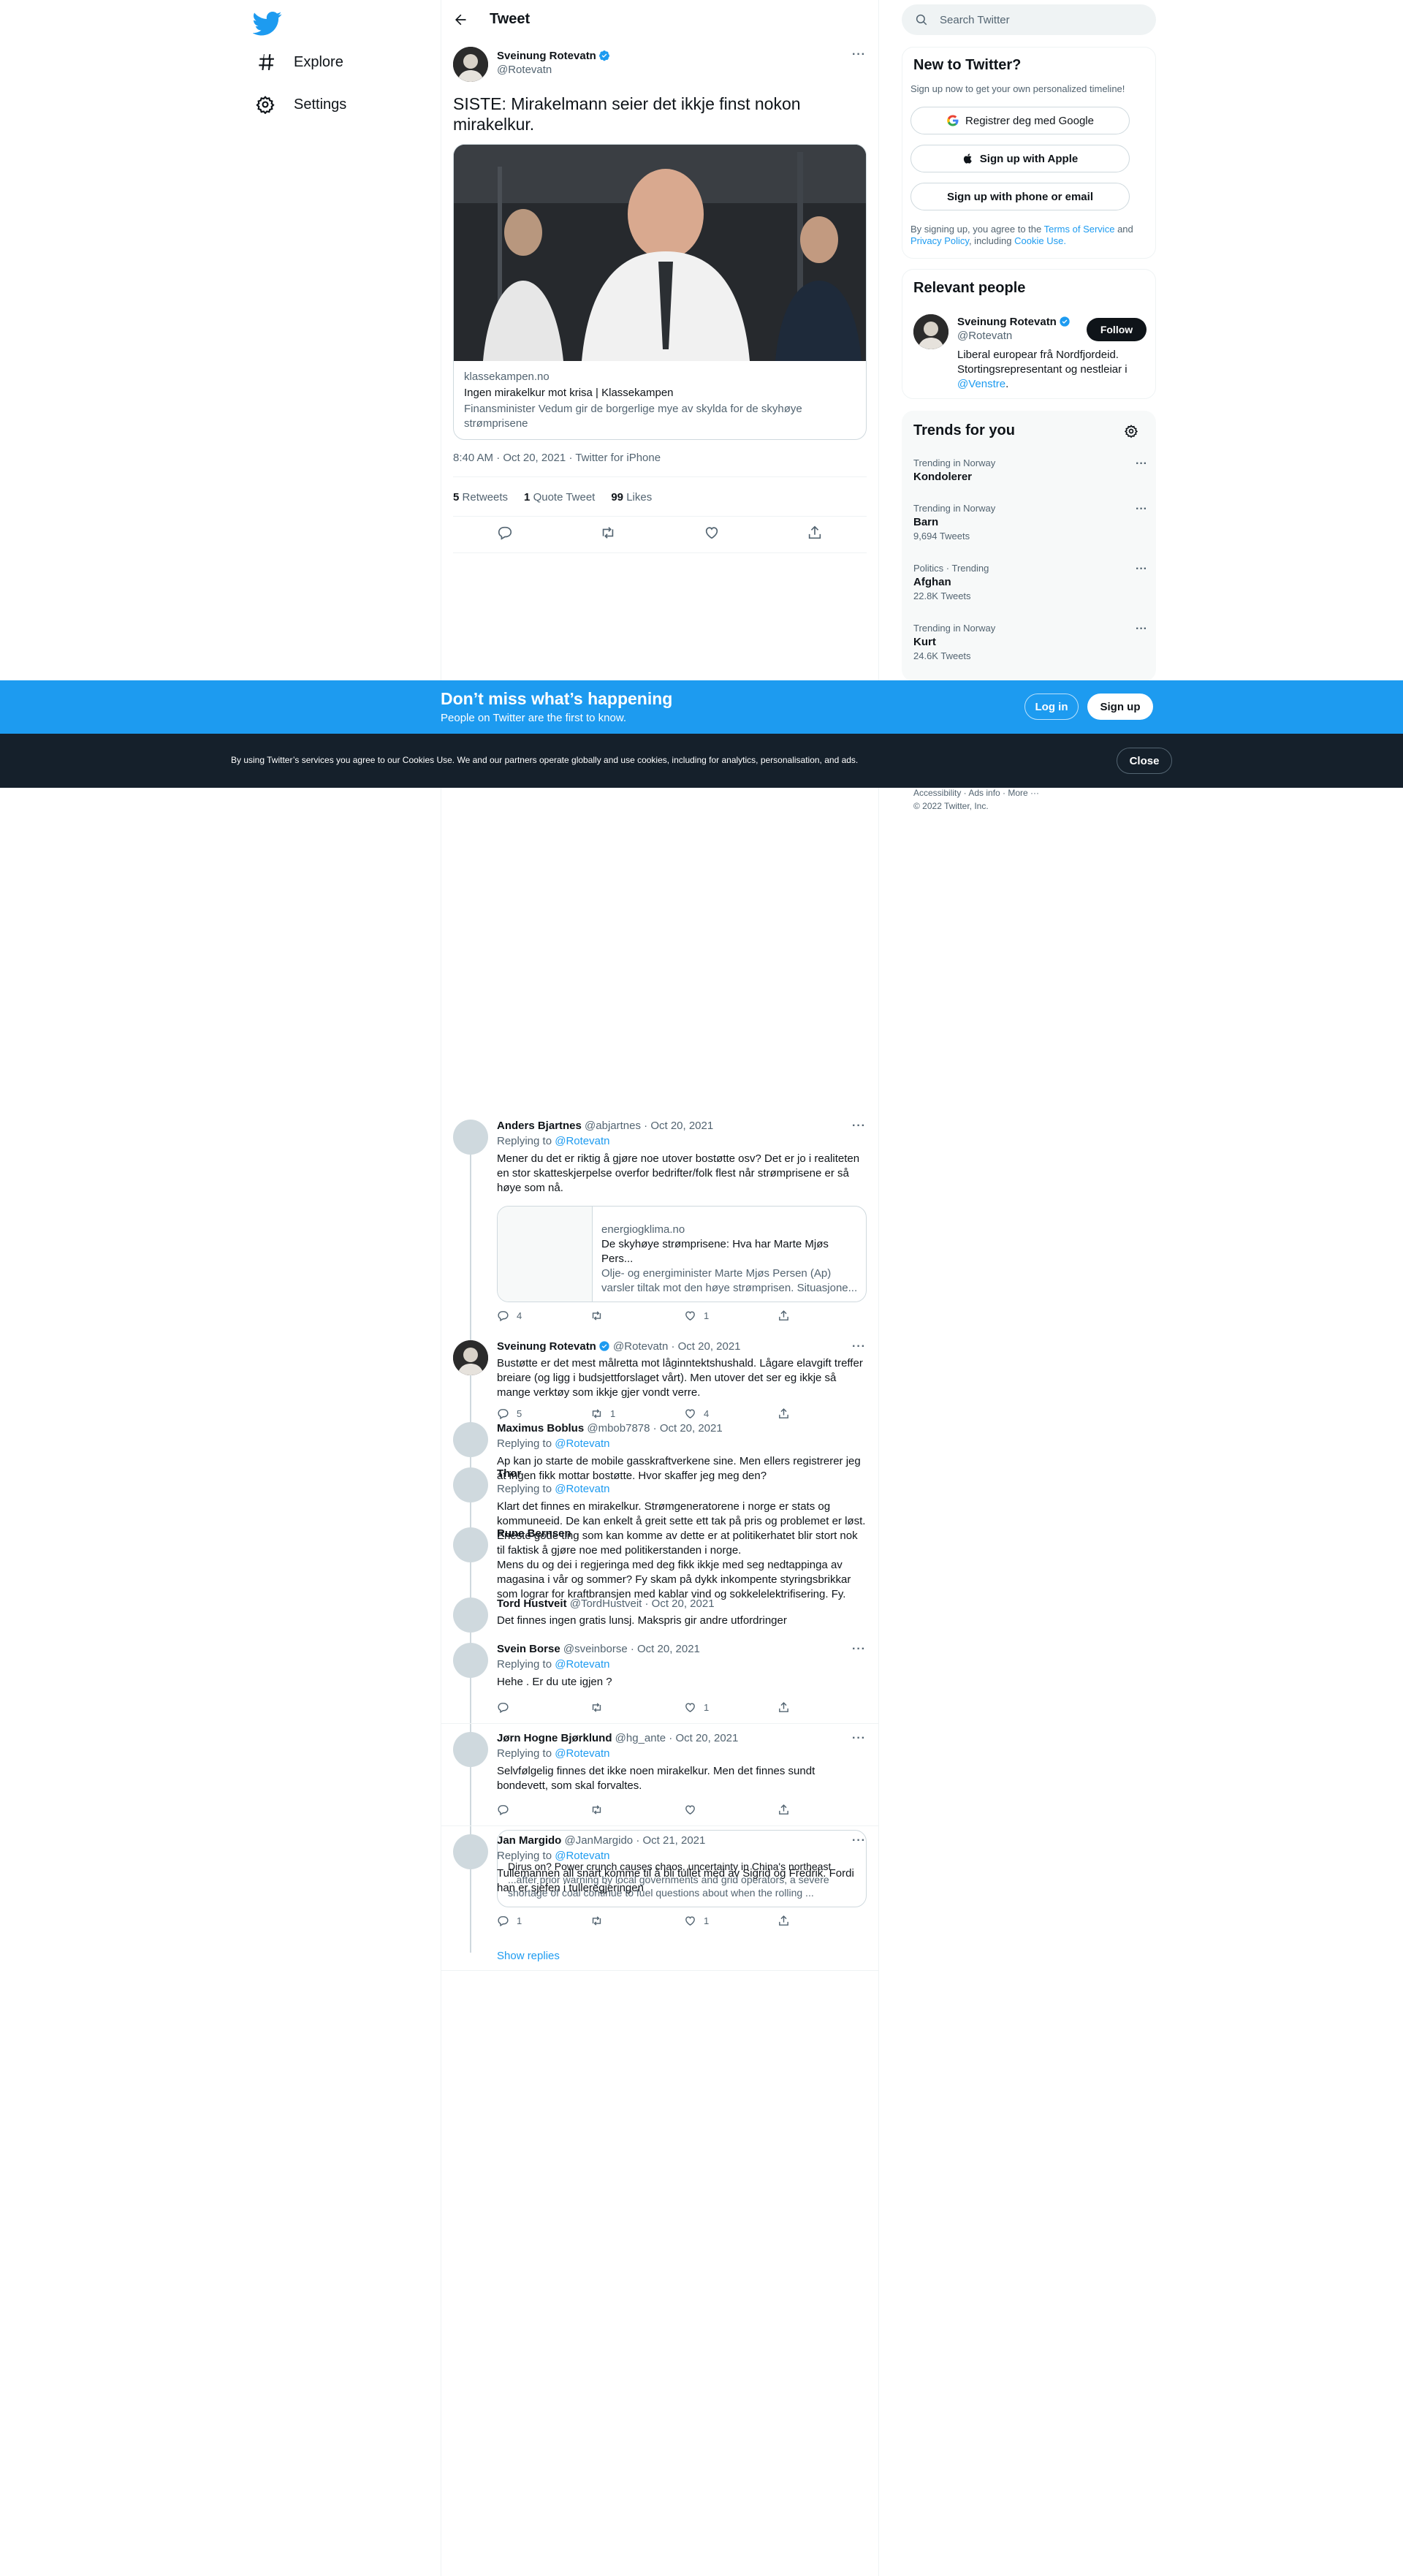 Image resolution: width=1403 pixels, height=2576 pixels. I want to click on apple-signup-button: Sign up with Apple, so click(1020, 159).